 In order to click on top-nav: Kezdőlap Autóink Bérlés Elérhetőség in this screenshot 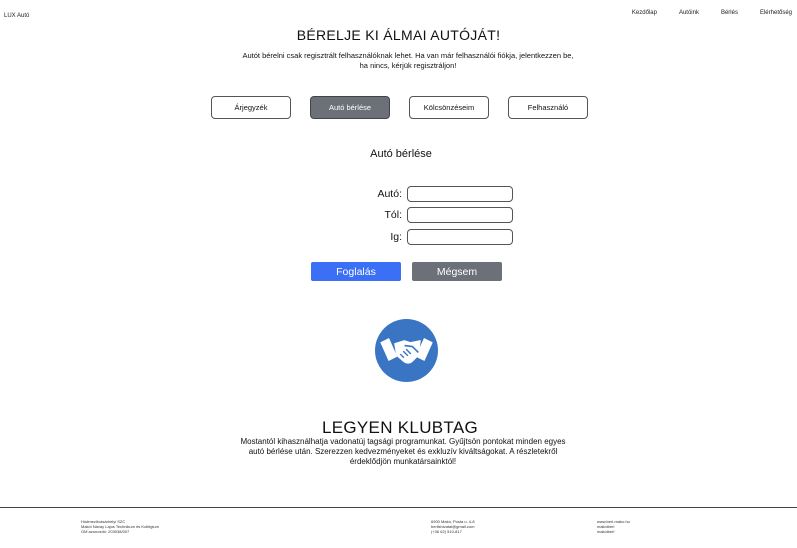, I will do `click(701, 13)`.